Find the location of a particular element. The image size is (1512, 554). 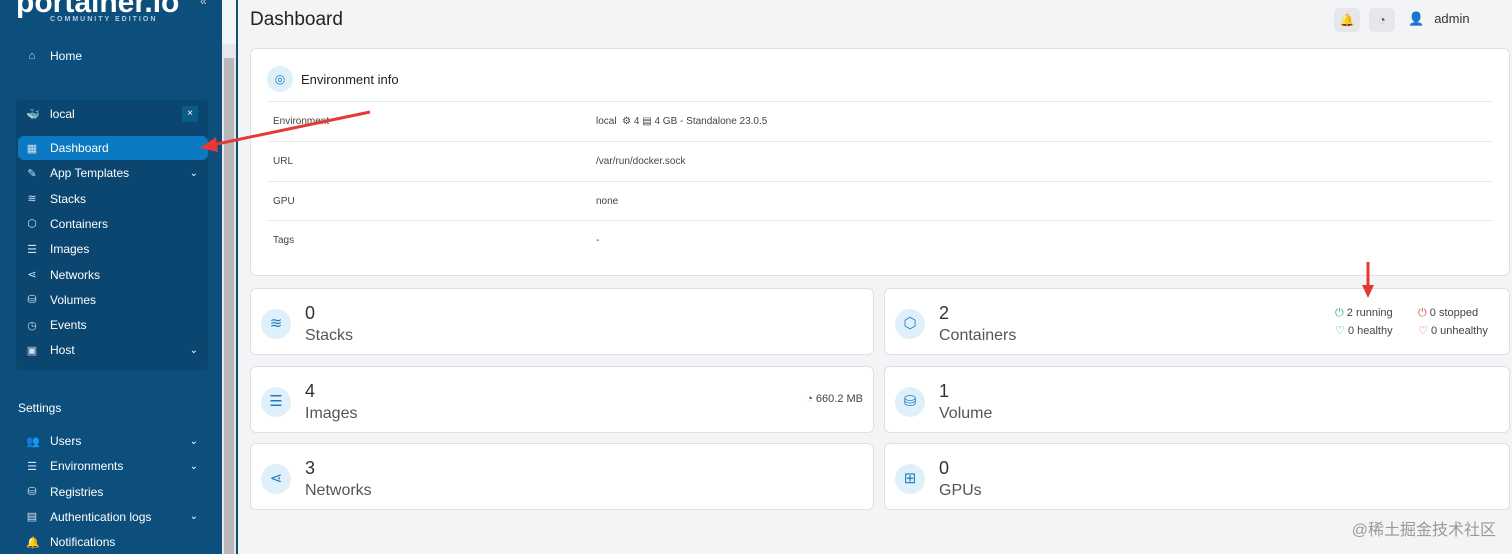

annotation-arrow-dashboard is located at coordinates (291, 128).